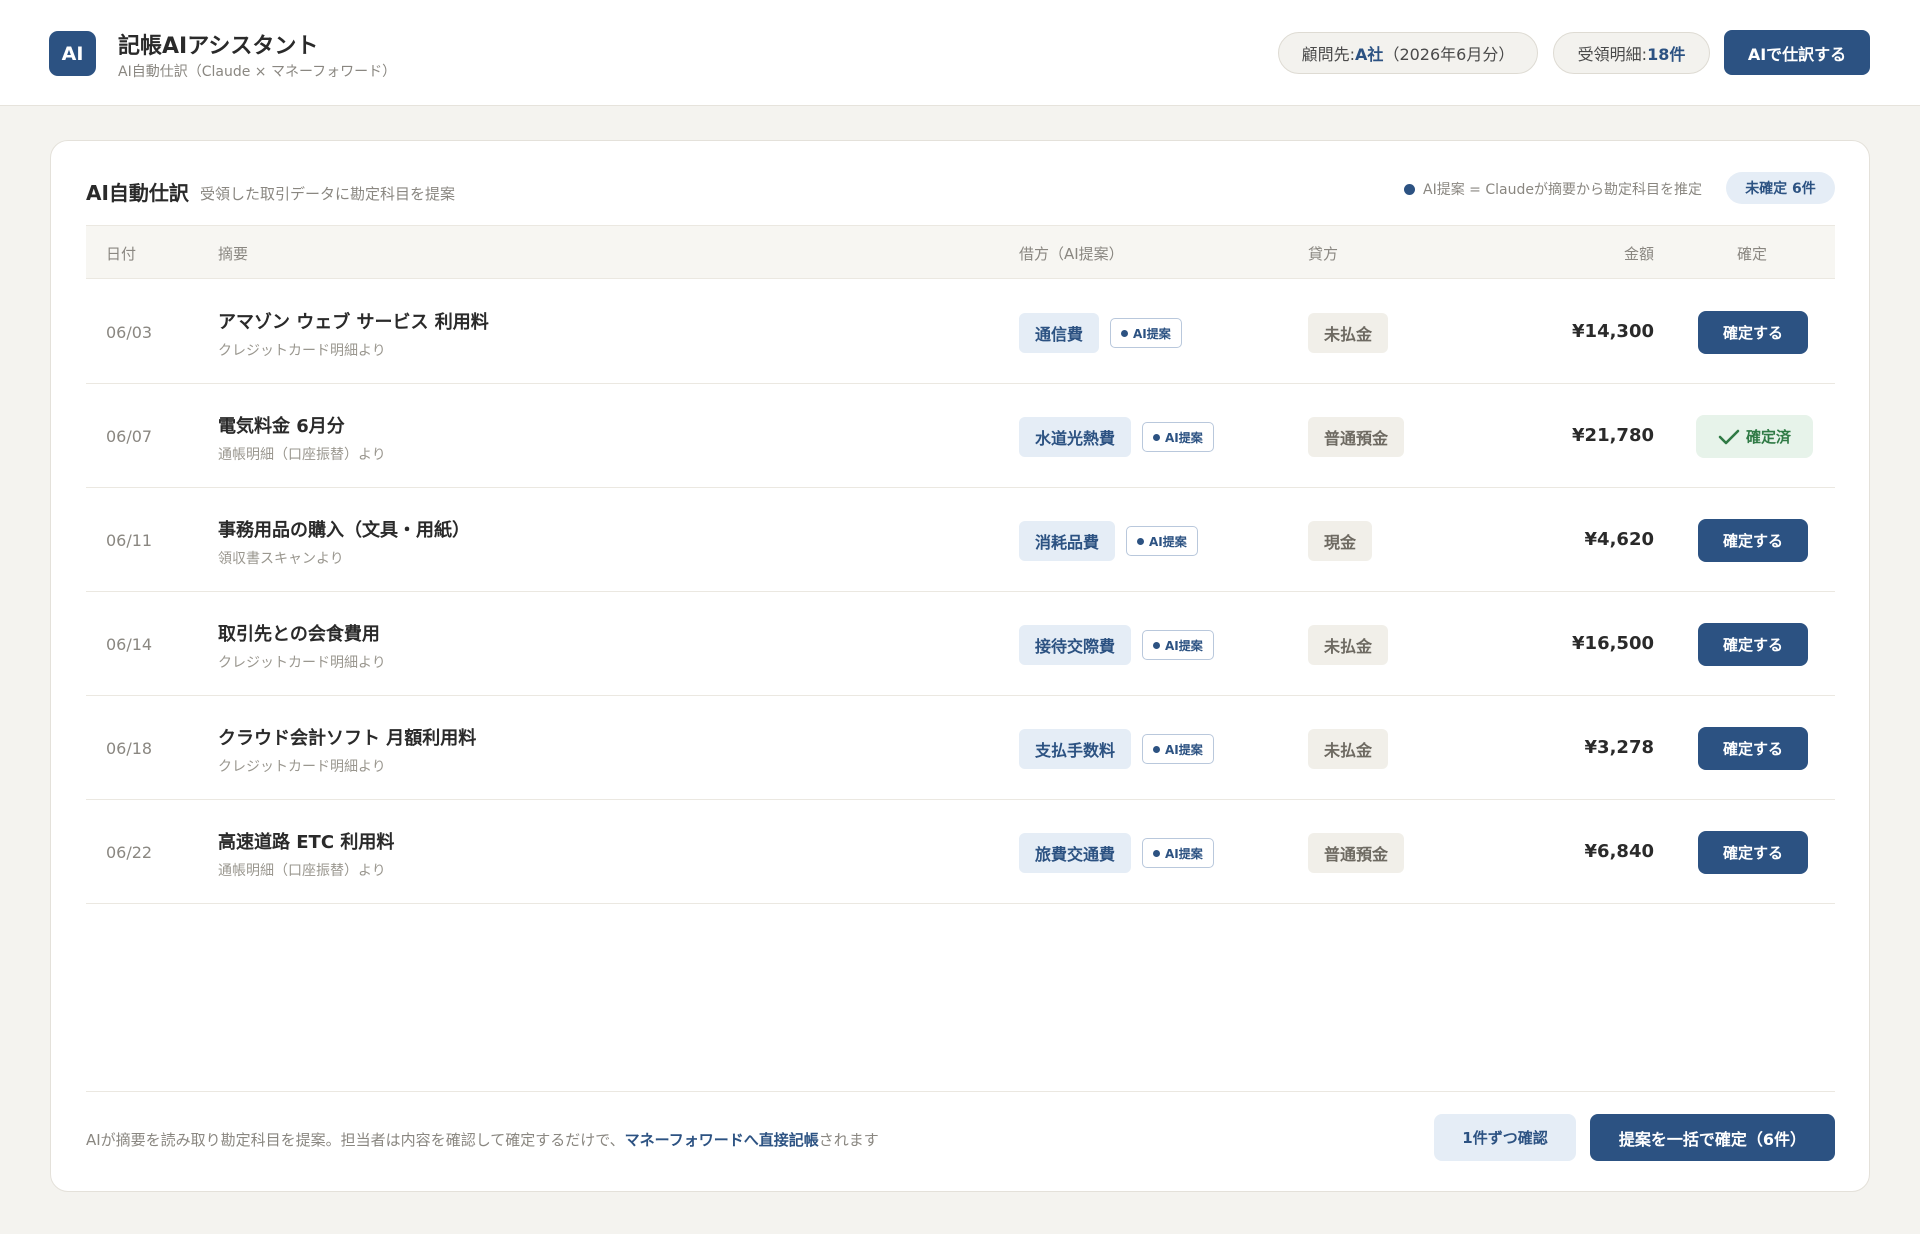 This screenshot has width=1920, height=1234. Describe the element at coordinates (233, 254) in the screenshot. I see `header-description: 摘要` at that location.